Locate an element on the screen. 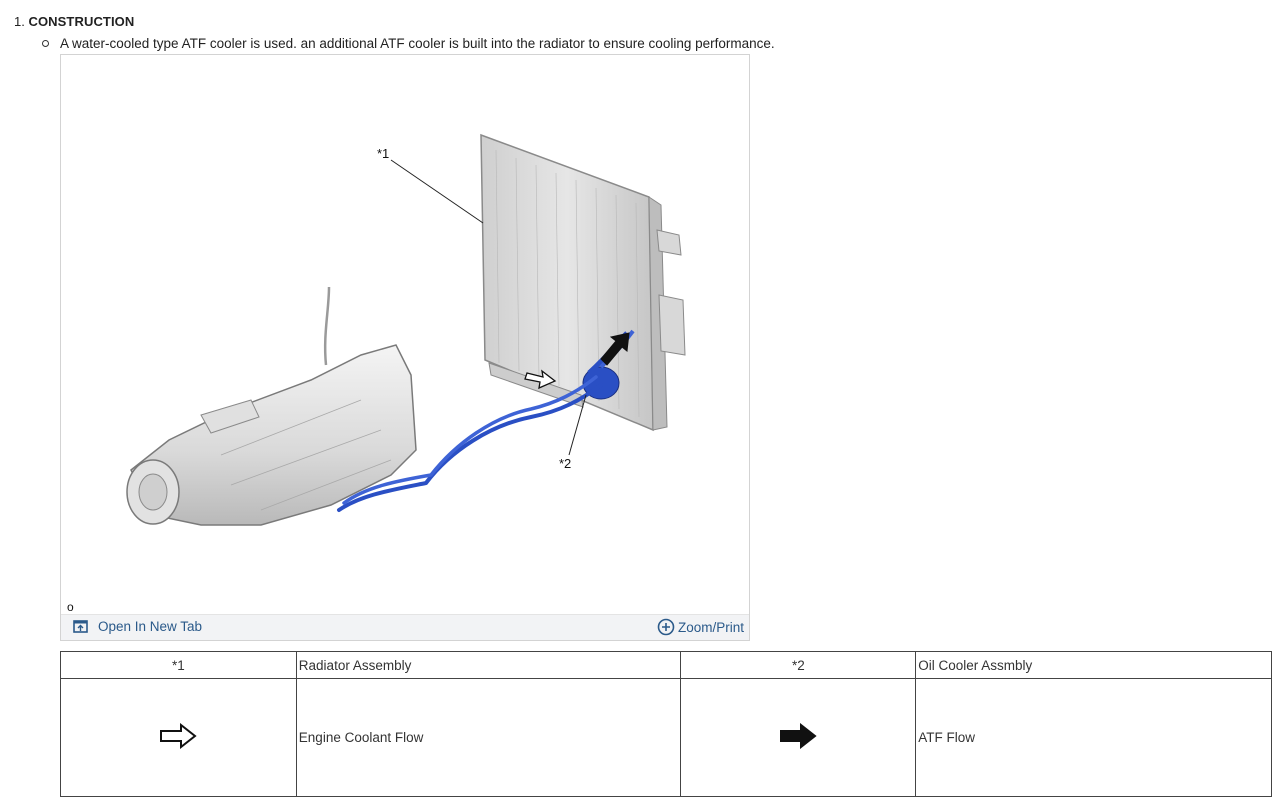 Image resolution: width=1287 pixels, height=807 pixels. open-in-new-tab-icon is located at coordinates (80, 626).